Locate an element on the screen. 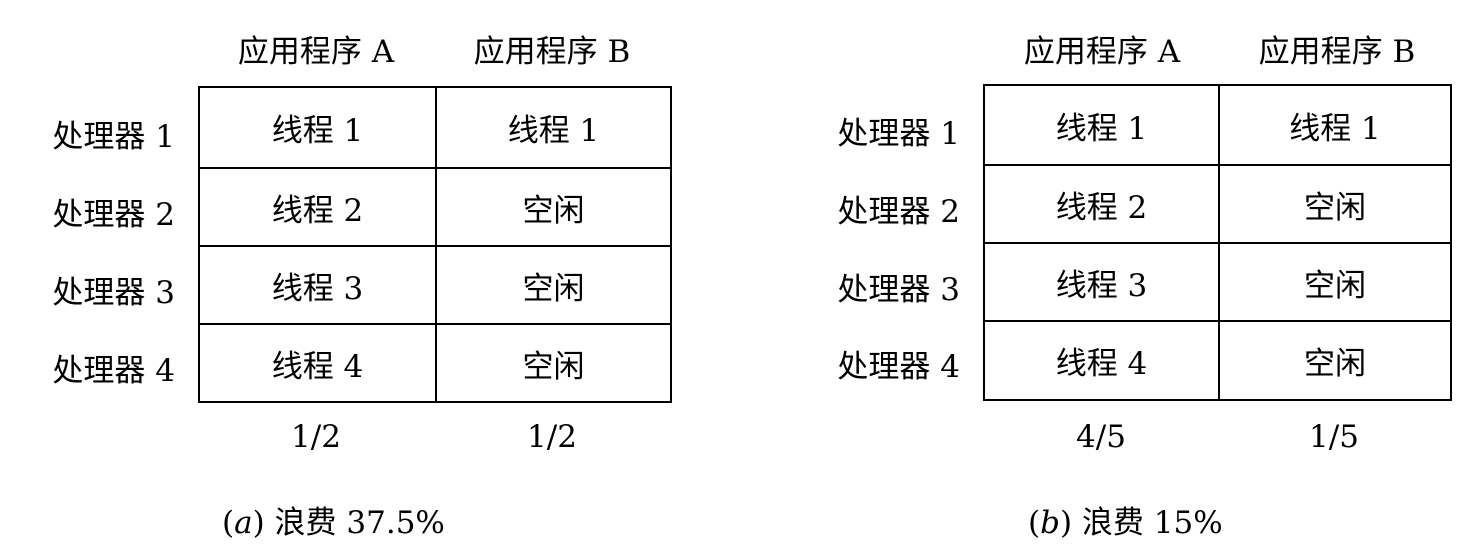 The image size is (1473, 554). fraction-app-b: 1/2 is located at coordinates (552, 437).